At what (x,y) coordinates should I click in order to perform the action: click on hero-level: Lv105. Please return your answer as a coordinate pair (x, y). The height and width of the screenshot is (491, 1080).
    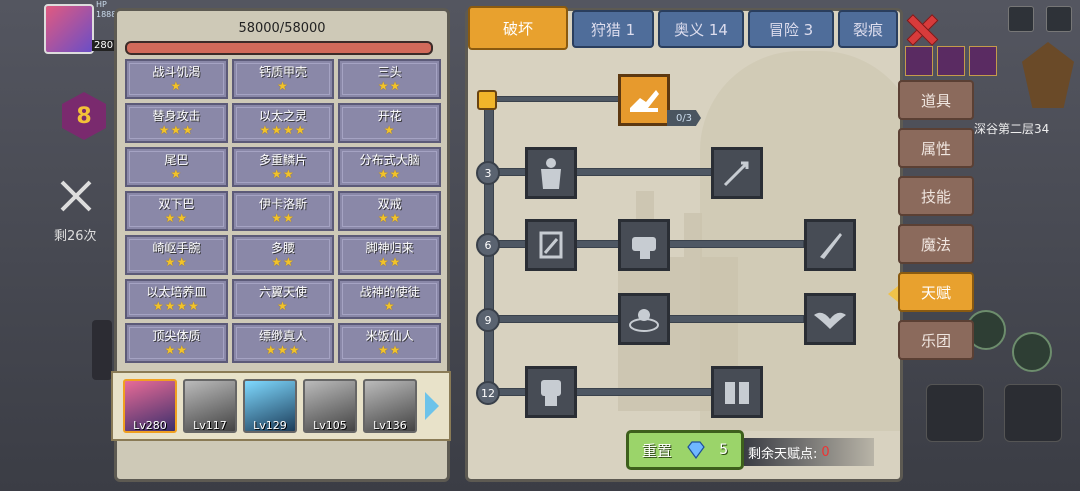
    Looking at the image, I should click on (330, 425).